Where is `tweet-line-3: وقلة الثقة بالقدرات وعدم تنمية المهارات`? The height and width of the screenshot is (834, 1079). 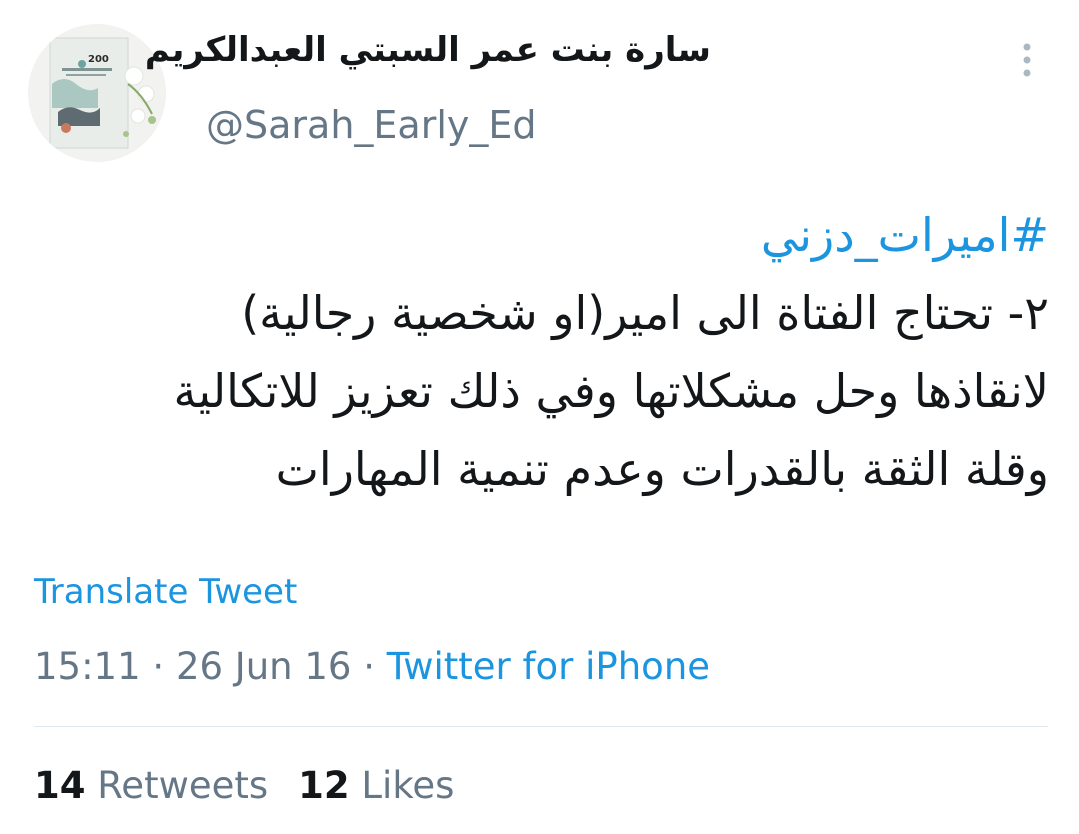 tweet-line-3: وقلة الثقة بالقدرات وعدم تنمية المهارات is located at coordinates (662, 469).